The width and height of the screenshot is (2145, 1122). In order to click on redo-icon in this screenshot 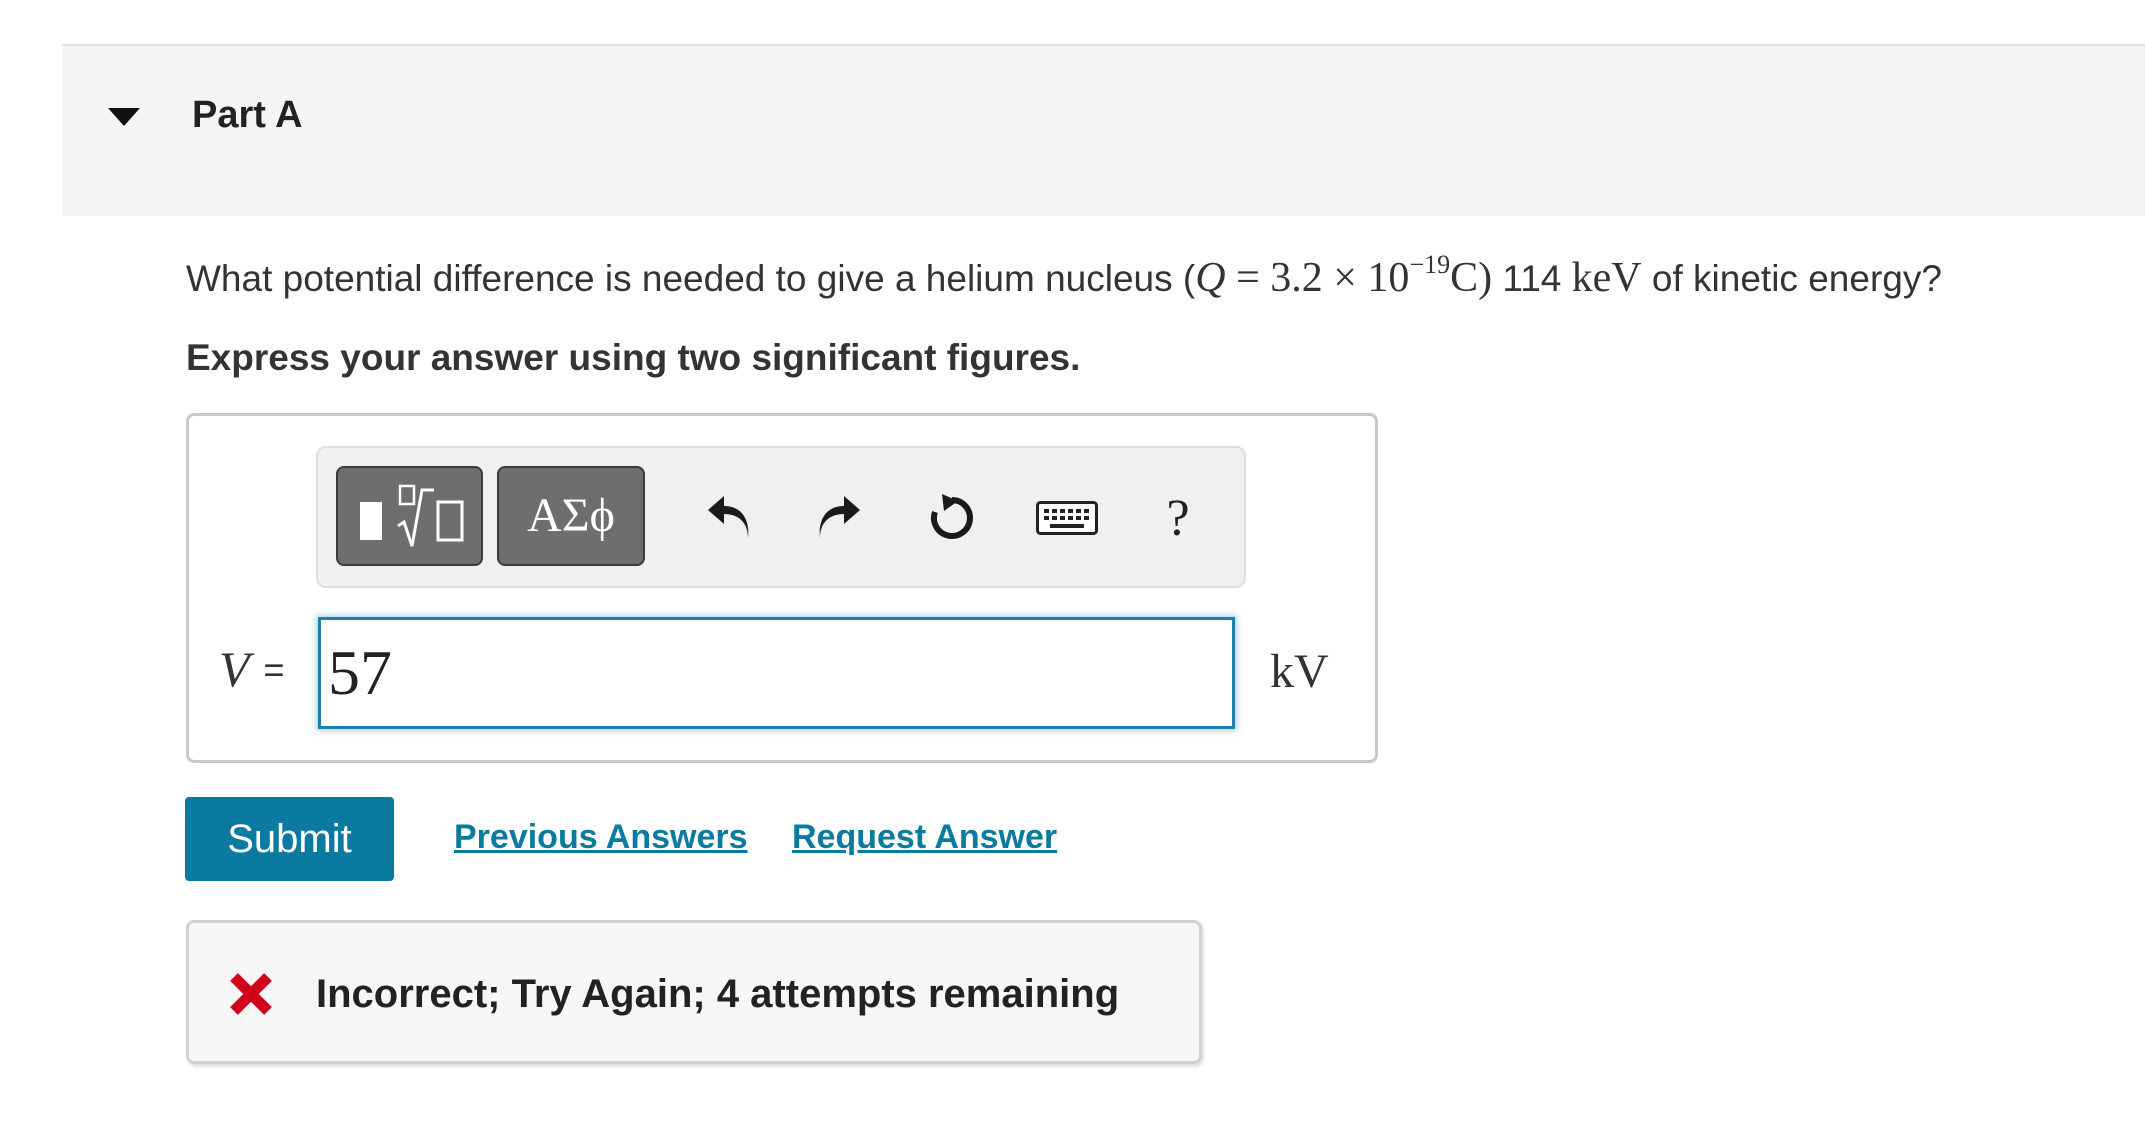, I will do `click(840, 518)`.